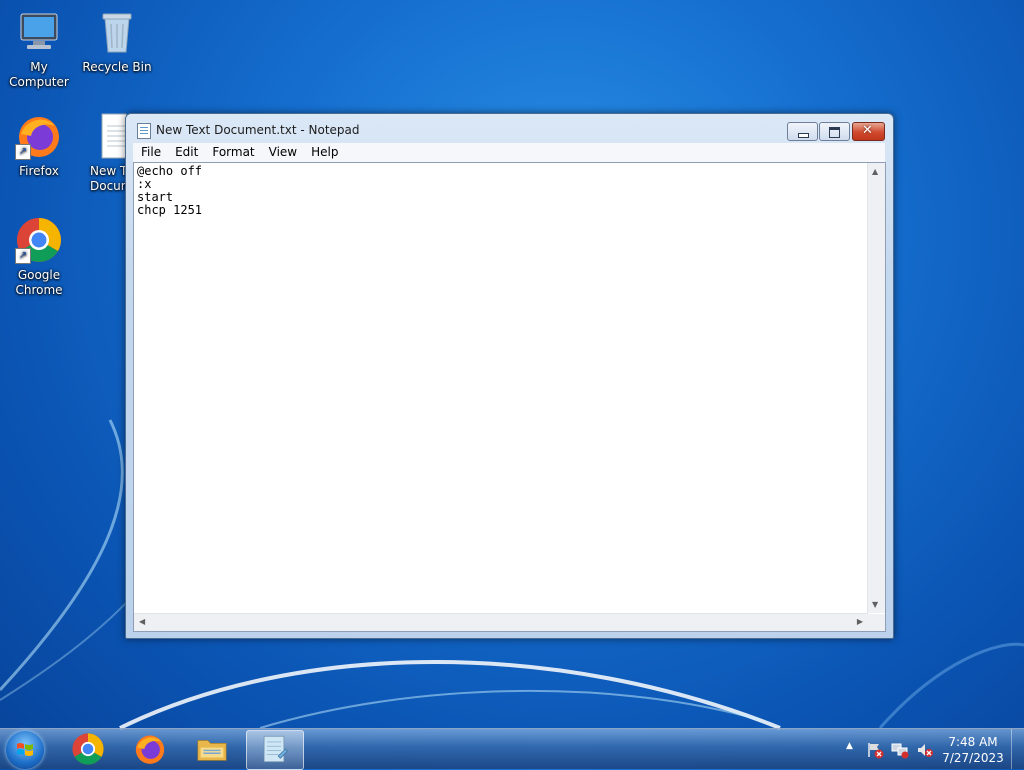  Describe the element at coordinates (509, 129) in the screenshot. I see `title-bar: New Text Document.txt - Notepad ✕` at that location.